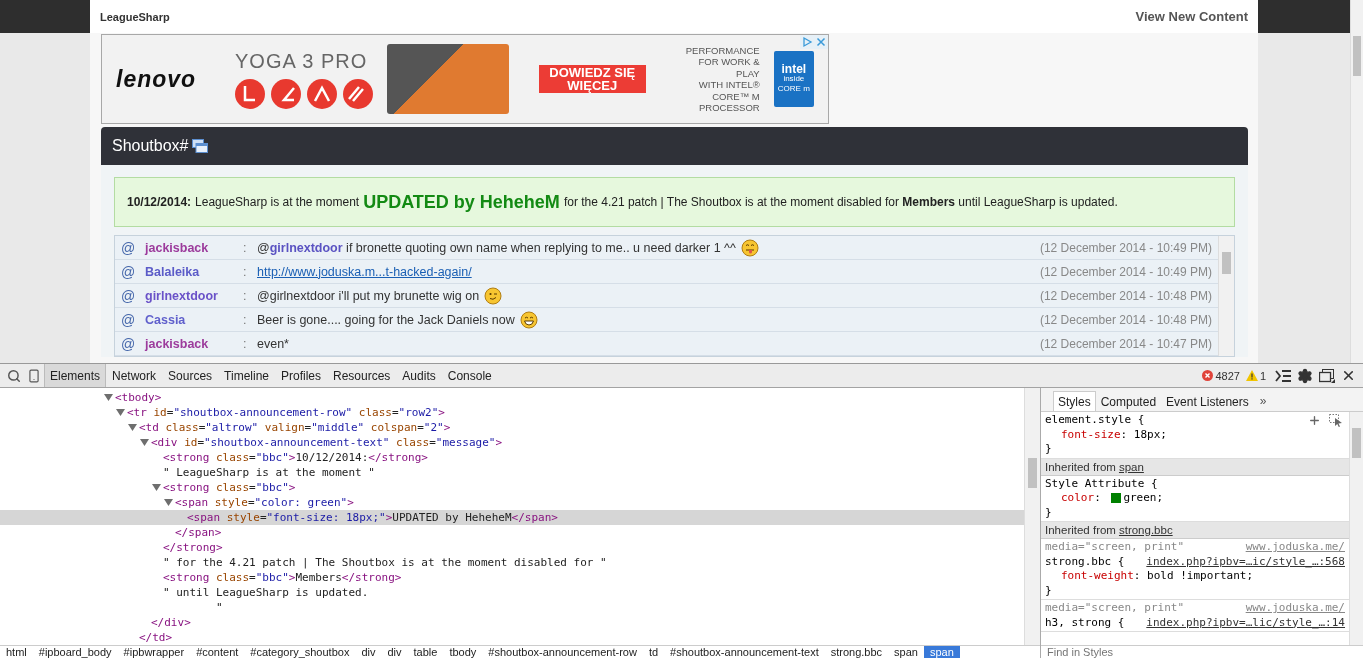  What do you see at coordinates (512, 600) in the screenshot?
I see `dom-node-line: " until LeagueSharp is updated. "` at bounding box center [512, 600].